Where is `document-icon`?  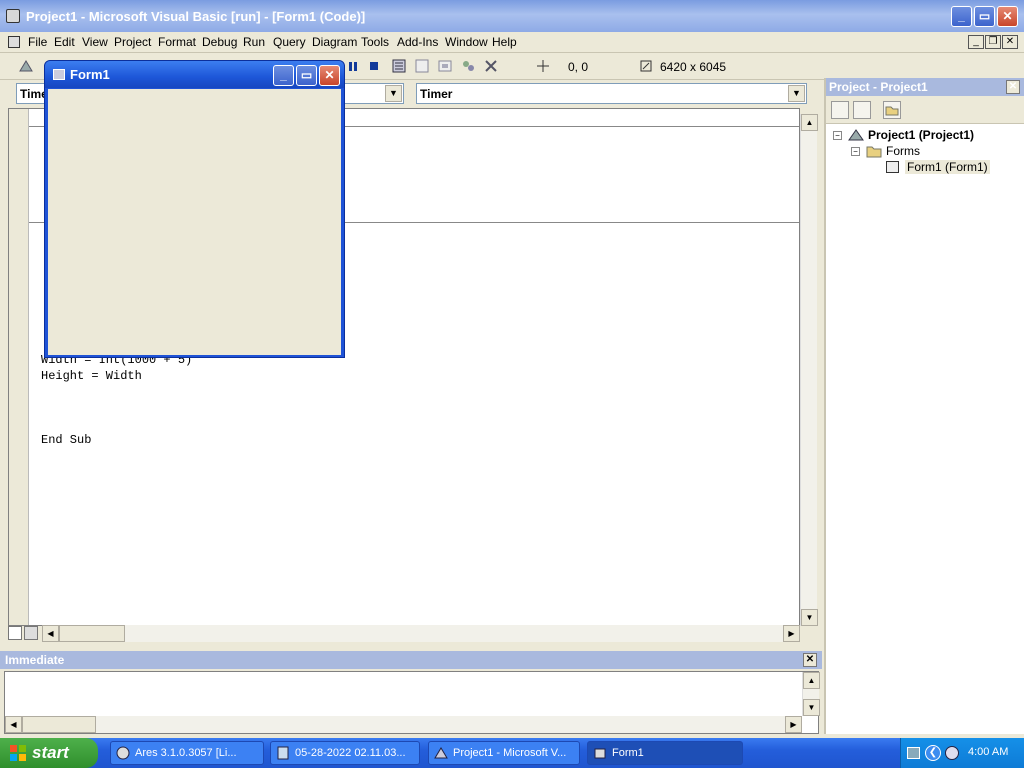 document-icon is located at coordinates (283, 753).